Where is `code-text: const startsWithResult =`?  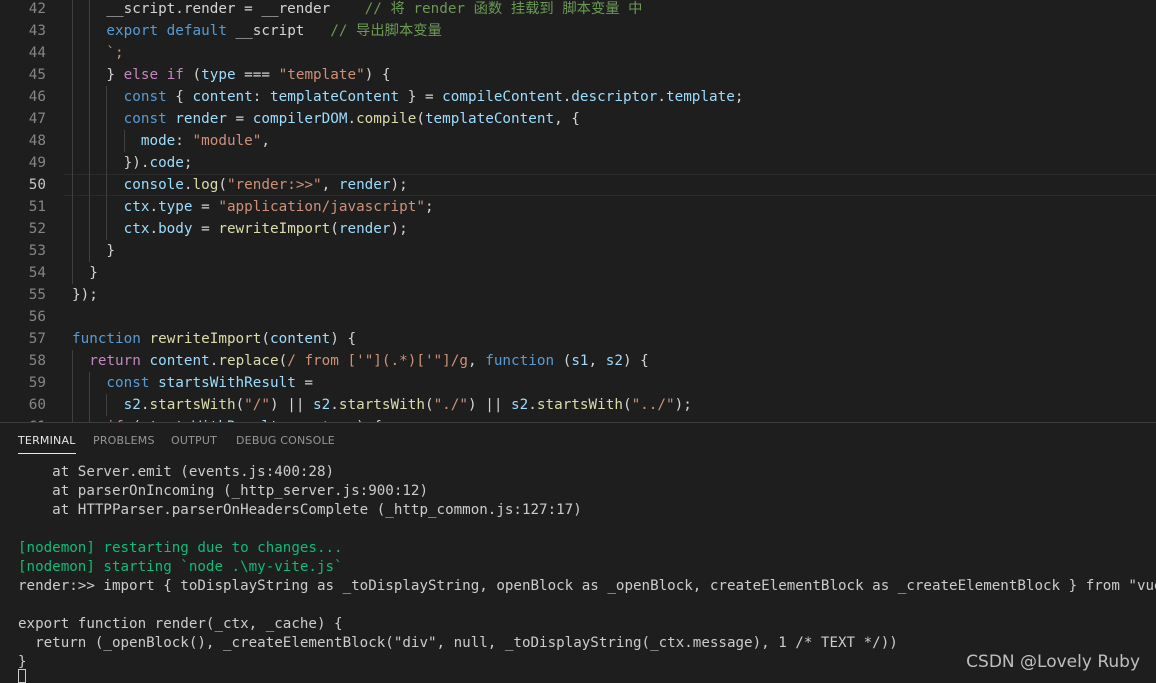
code-text: const startsWithResult = is located at coordinates (192, 383).